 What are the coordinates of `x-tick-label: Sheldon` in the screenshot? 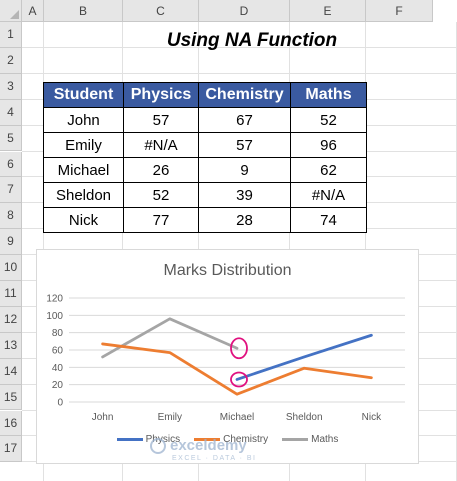 It's located at (304, 417).